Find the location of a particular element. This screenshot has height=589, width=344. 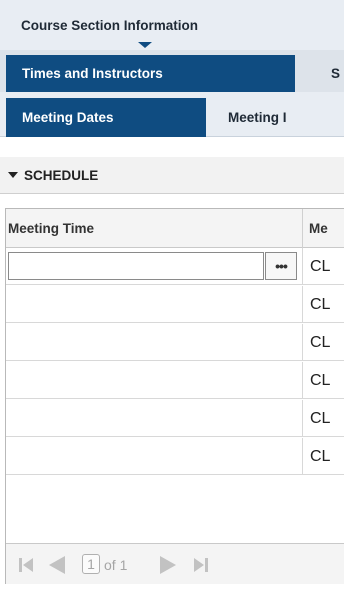

next-page-icon is located at coordinates (168, 564).